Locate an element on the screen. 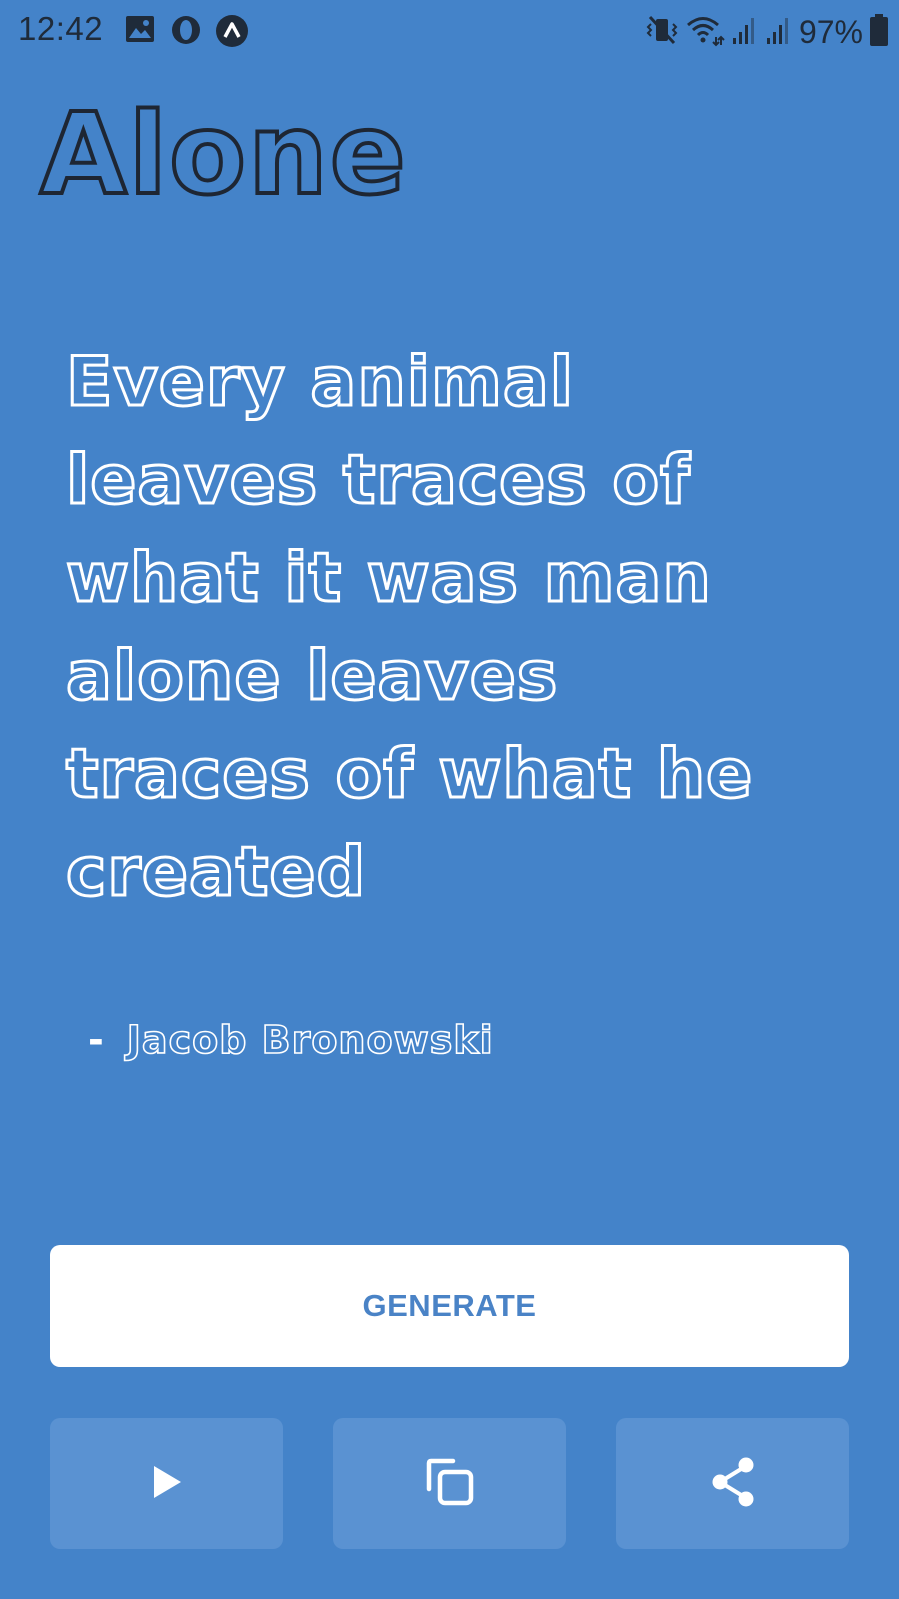  play-button is located at coordinates (166, 1483).